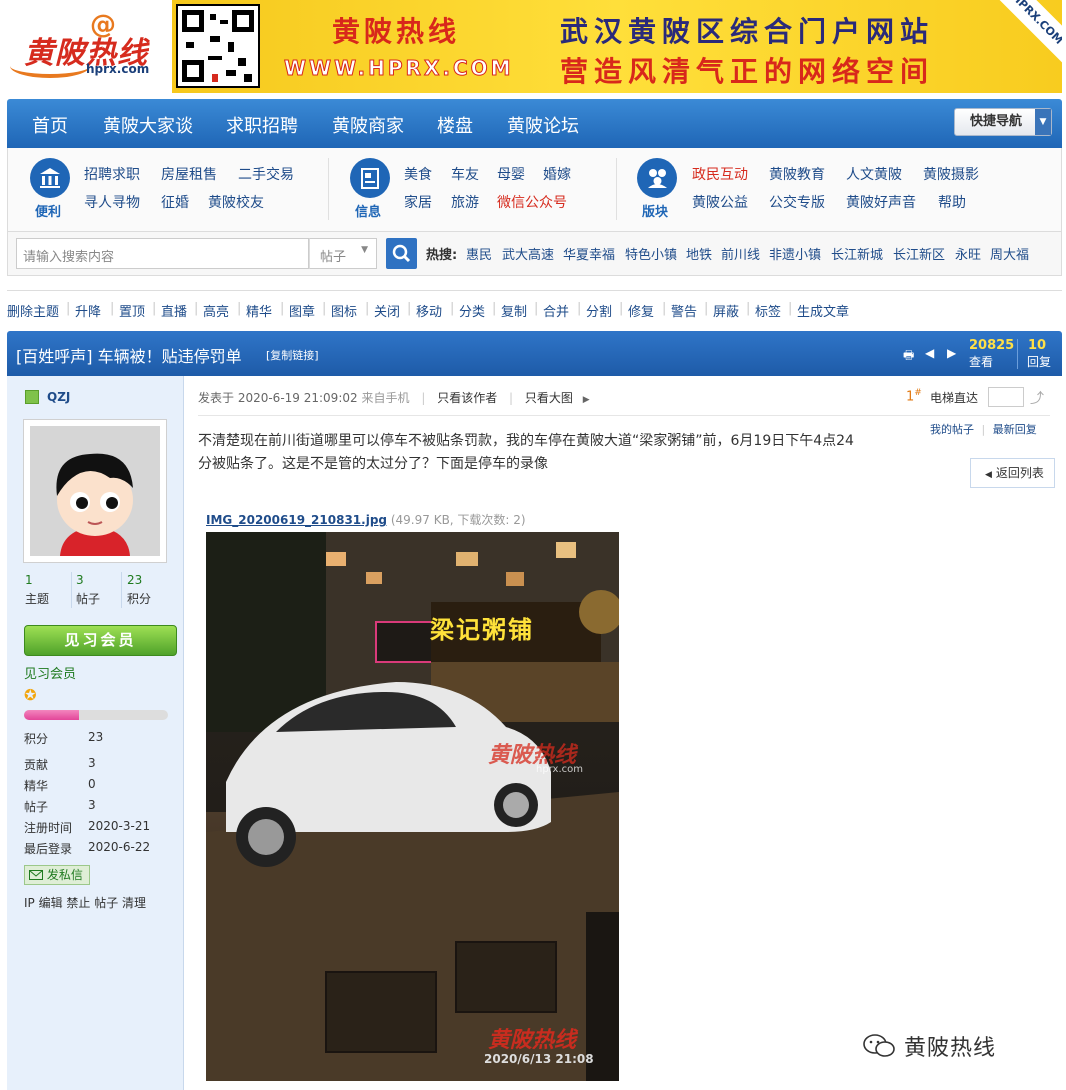 This screenshot has width=1066, height=1090. I want to click on go-icon: ⤴, so click(1037, 398).